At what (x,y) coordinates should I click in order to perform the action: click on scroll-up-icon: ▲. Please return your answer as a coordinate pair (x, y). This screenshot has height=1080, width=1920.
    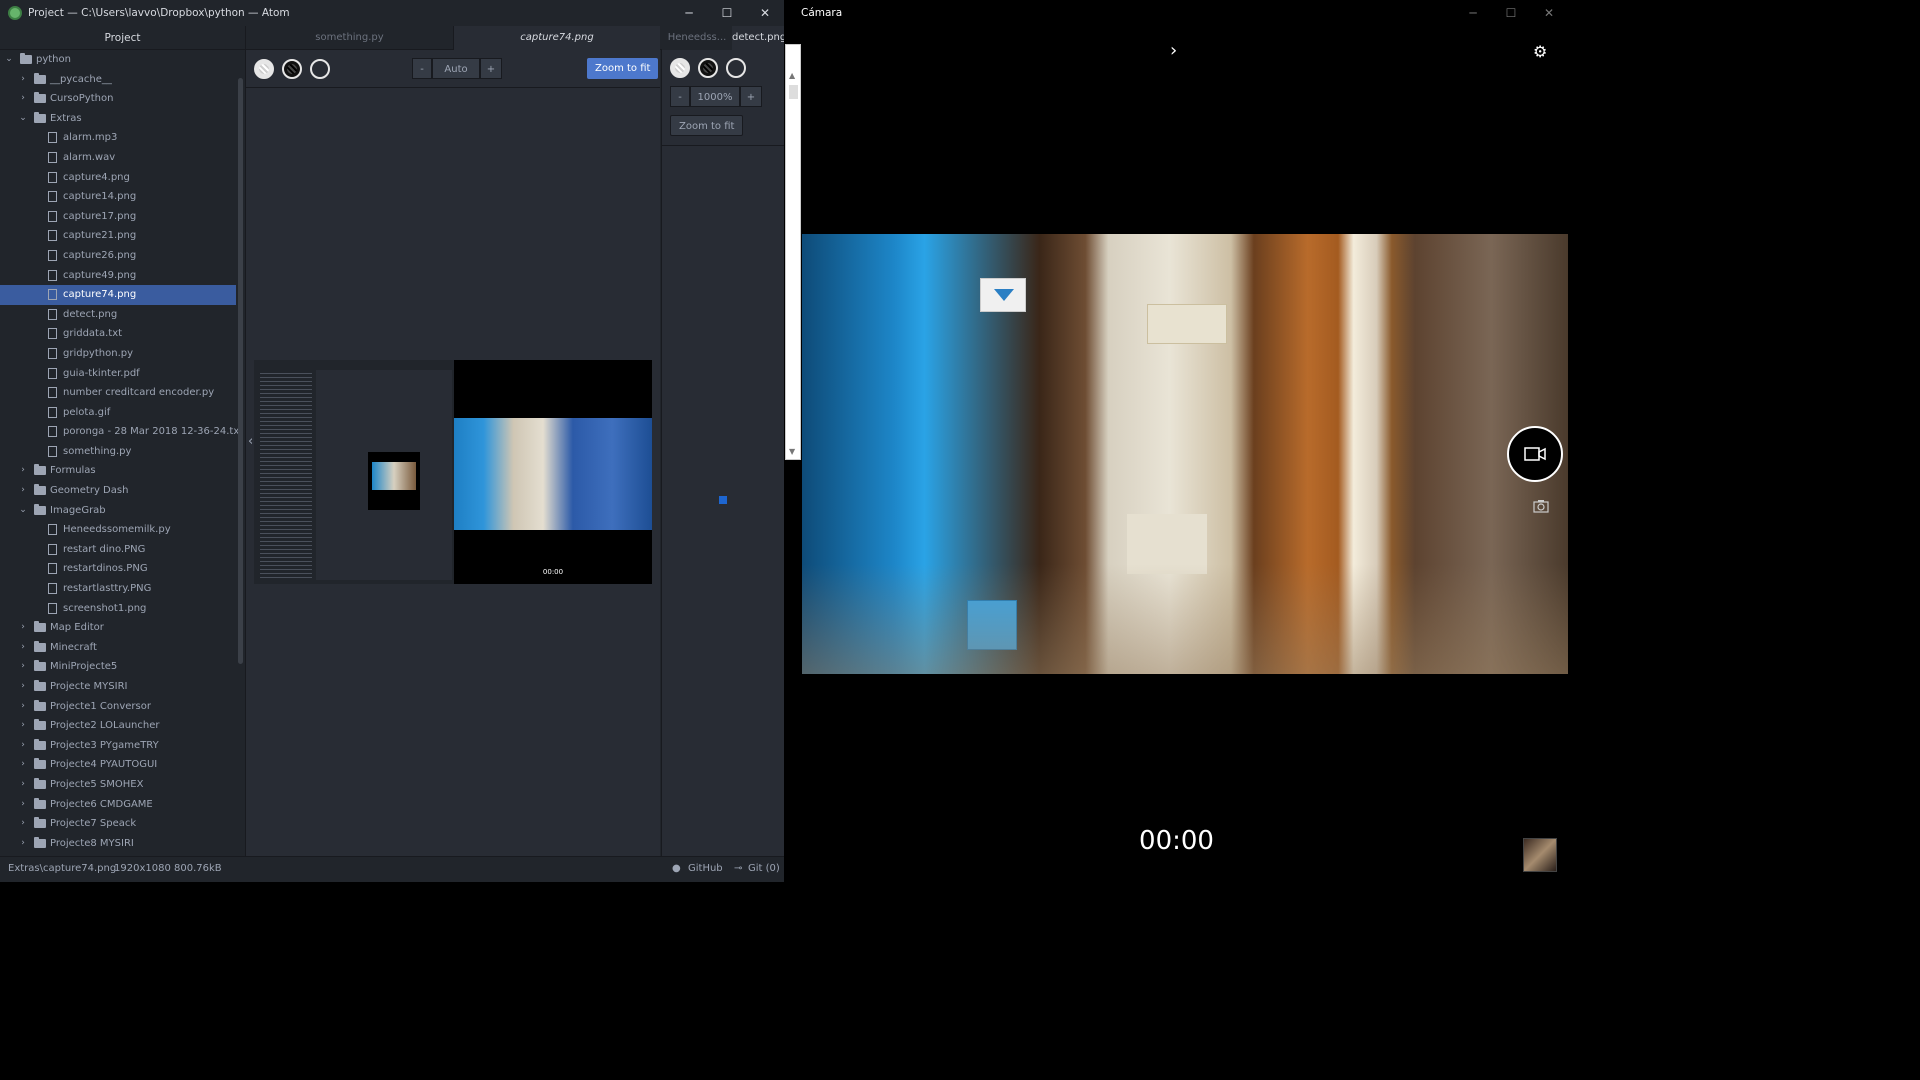
    Looking at the image, I should click on (792, 75).